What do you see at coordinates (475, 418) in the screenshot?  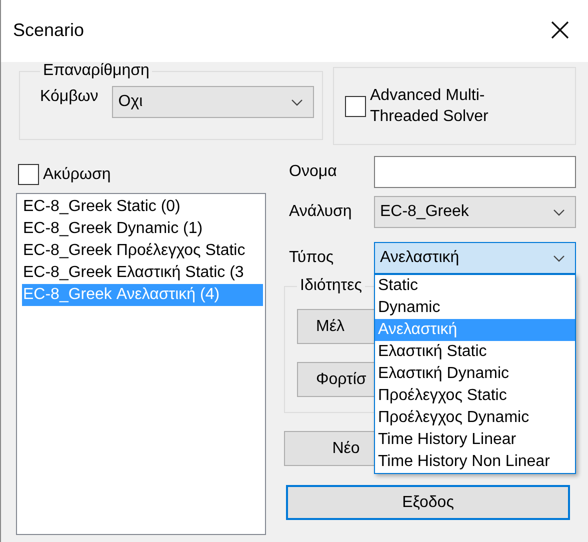 I see `dropdown-option: Προέλεγχος Dynamic` at bounding box center [475, 418].